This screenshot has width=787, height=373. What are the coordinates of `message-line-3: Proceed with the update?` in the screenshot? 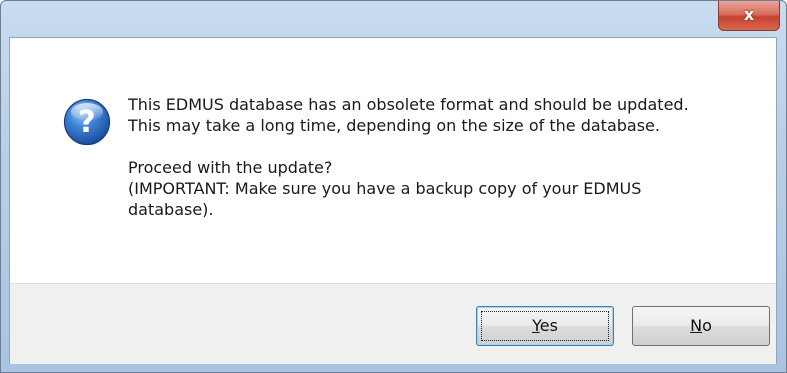 It's located at (230, 167).